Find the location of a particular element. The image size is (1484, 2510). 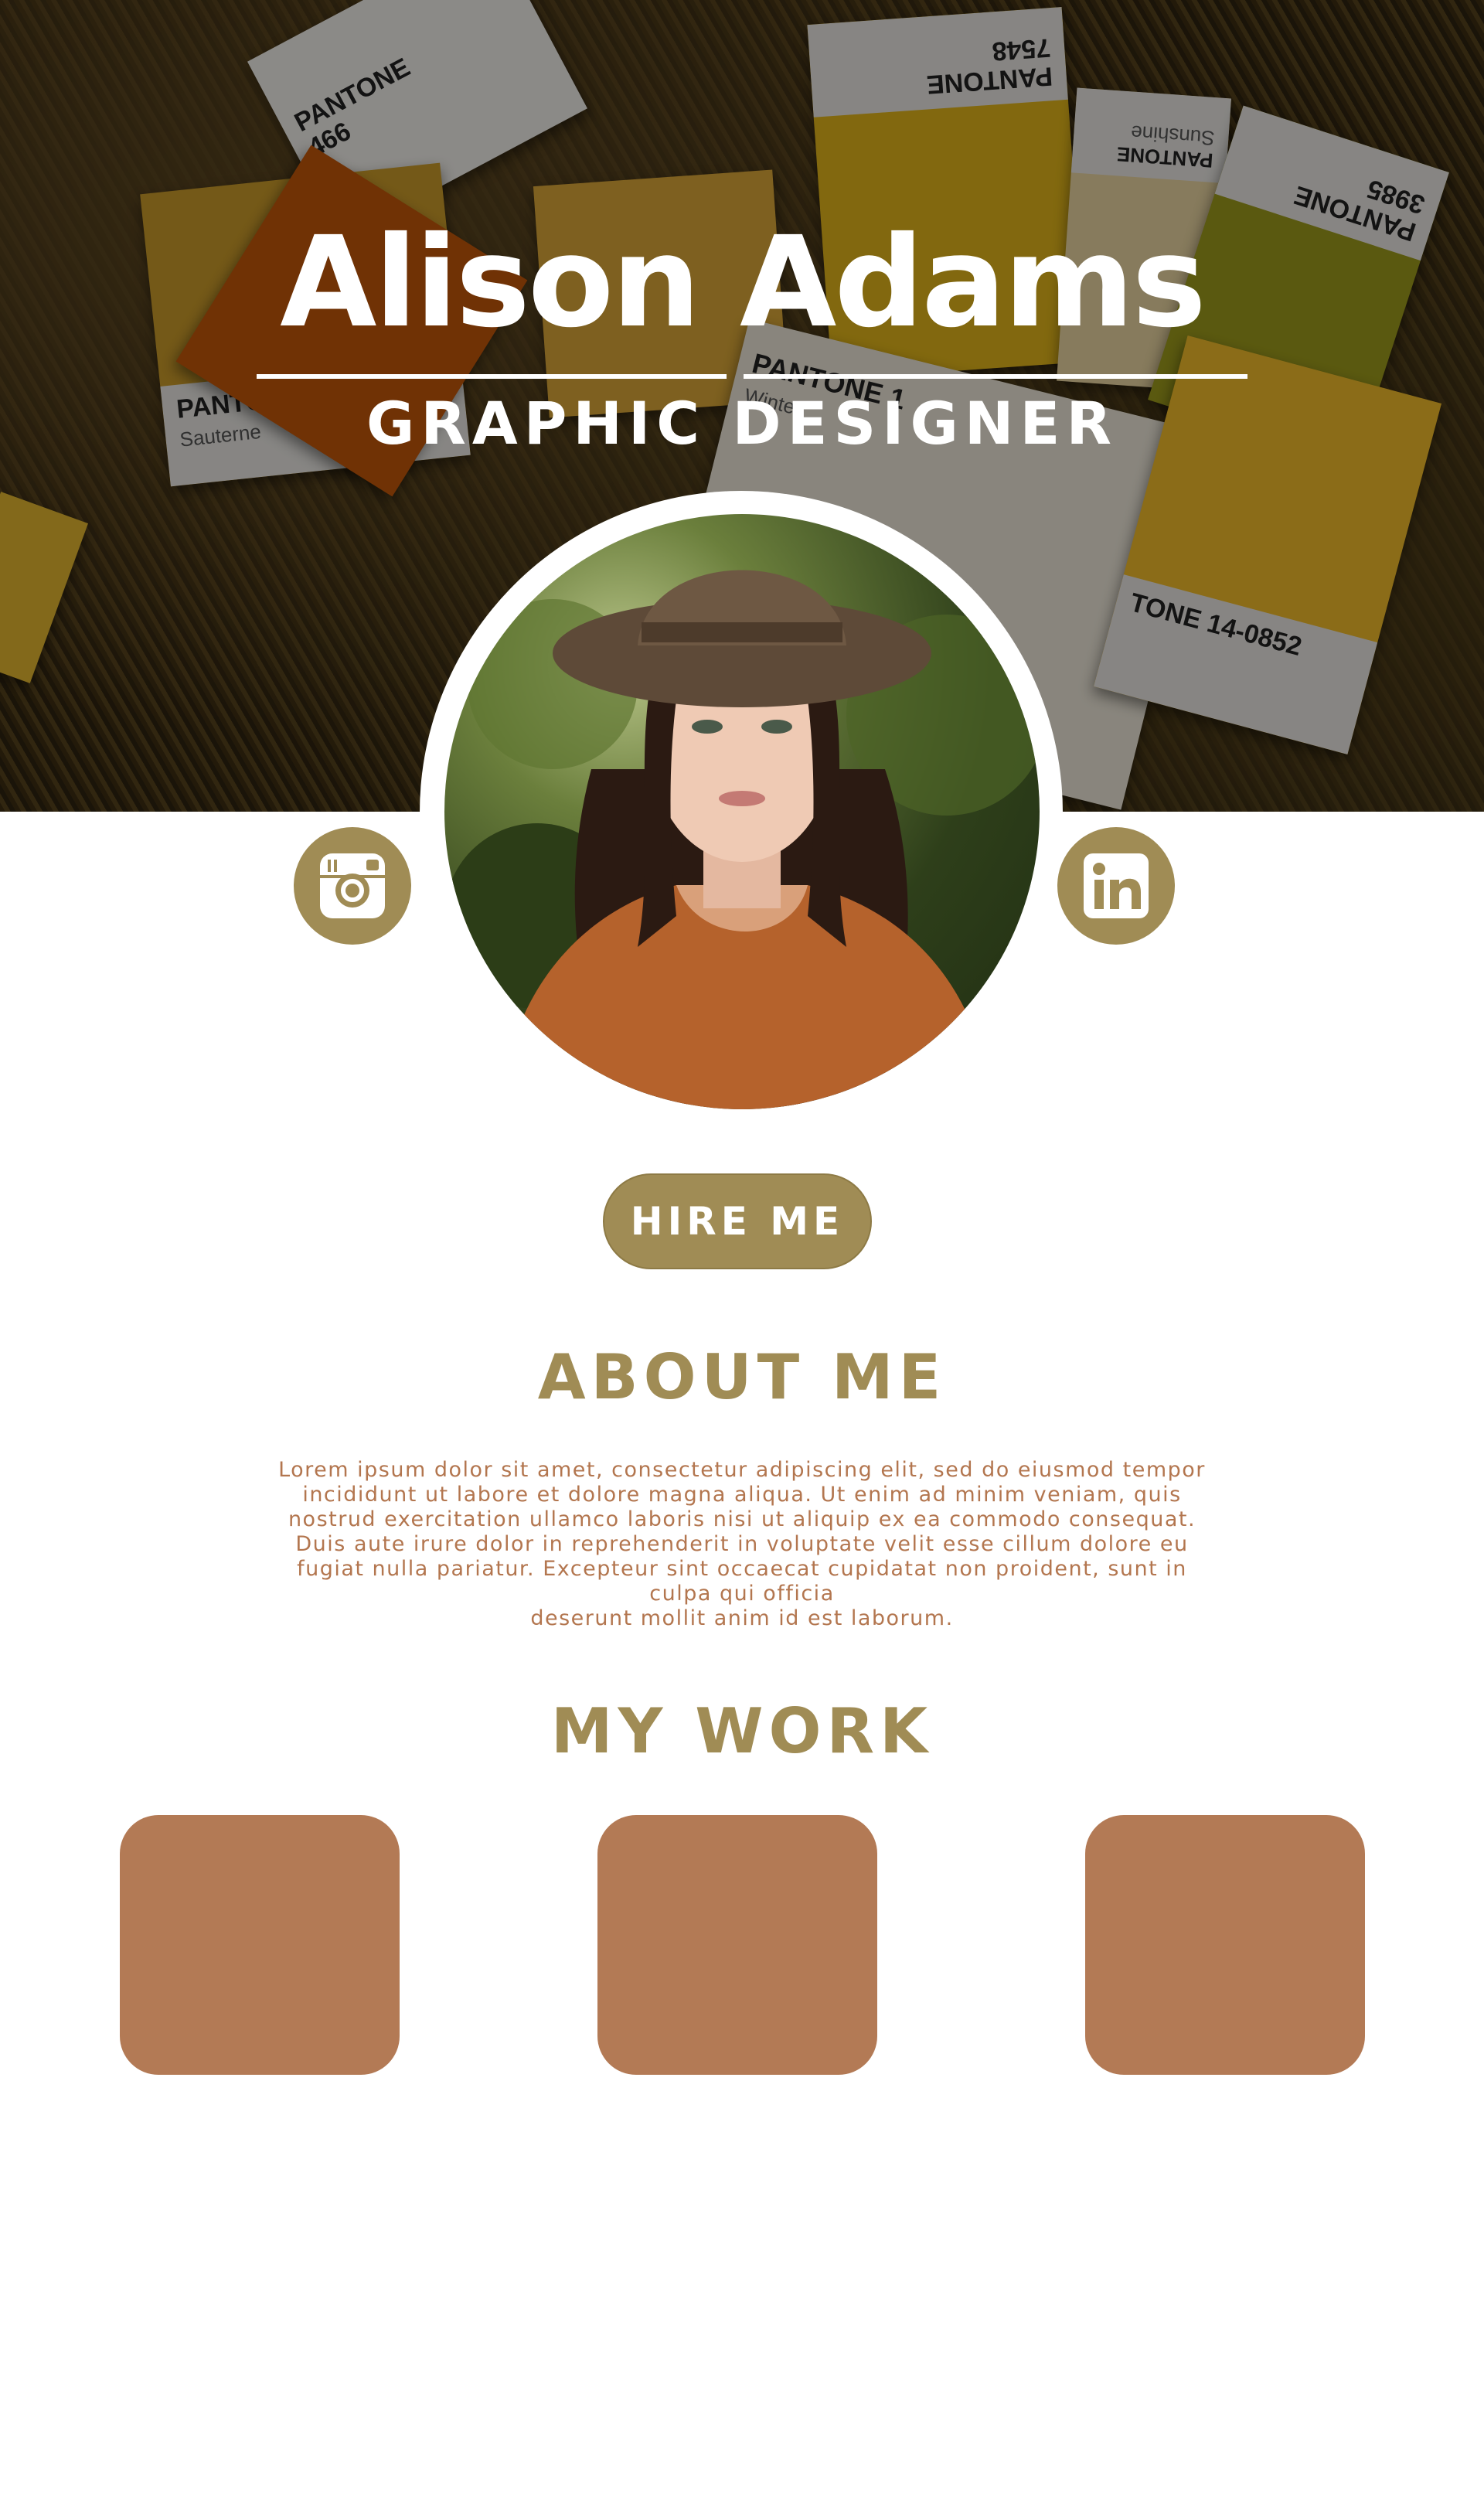

instagram-link is located at coordinates (352, 886).